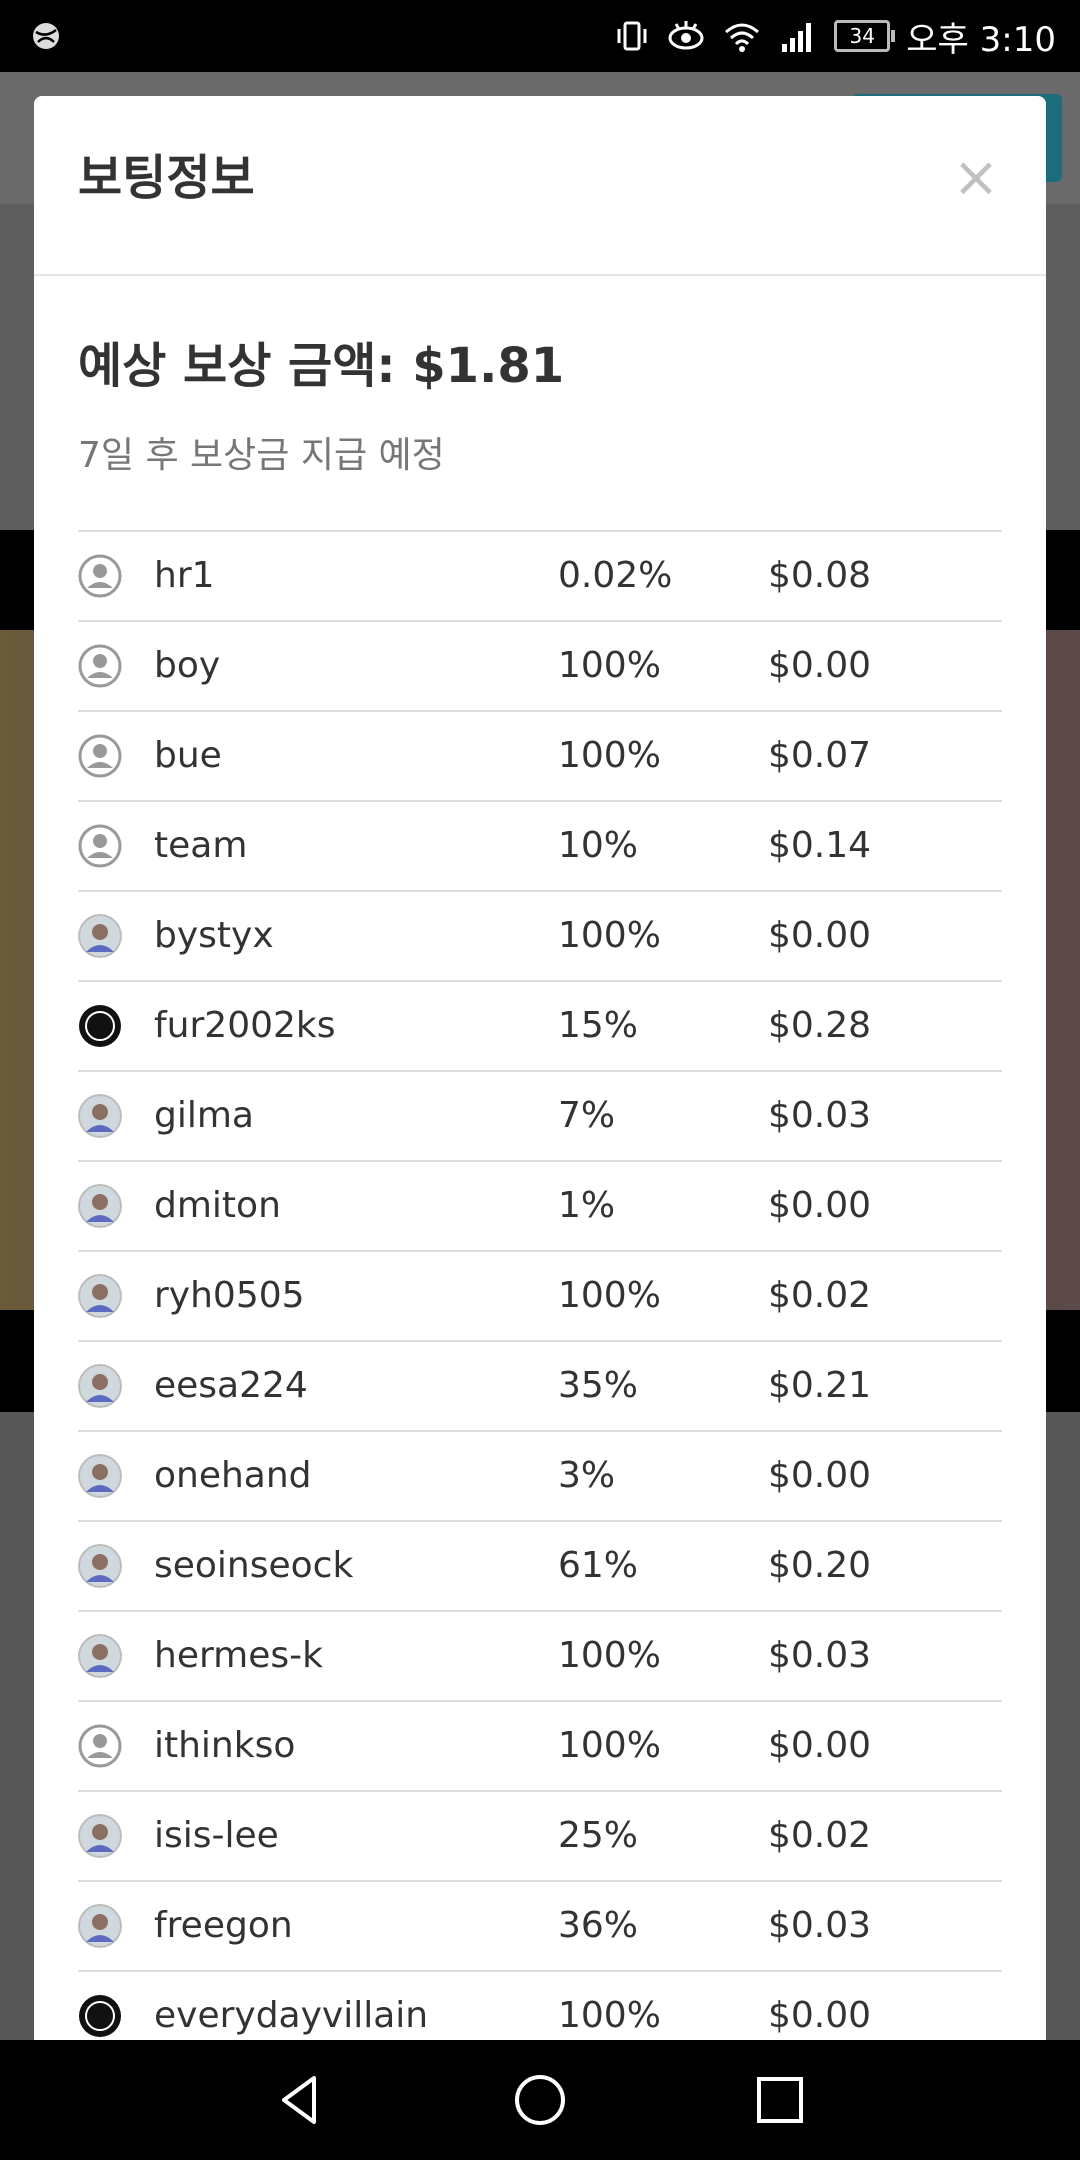  I want to click on vote-amount: $0.07, so click(820, 755).